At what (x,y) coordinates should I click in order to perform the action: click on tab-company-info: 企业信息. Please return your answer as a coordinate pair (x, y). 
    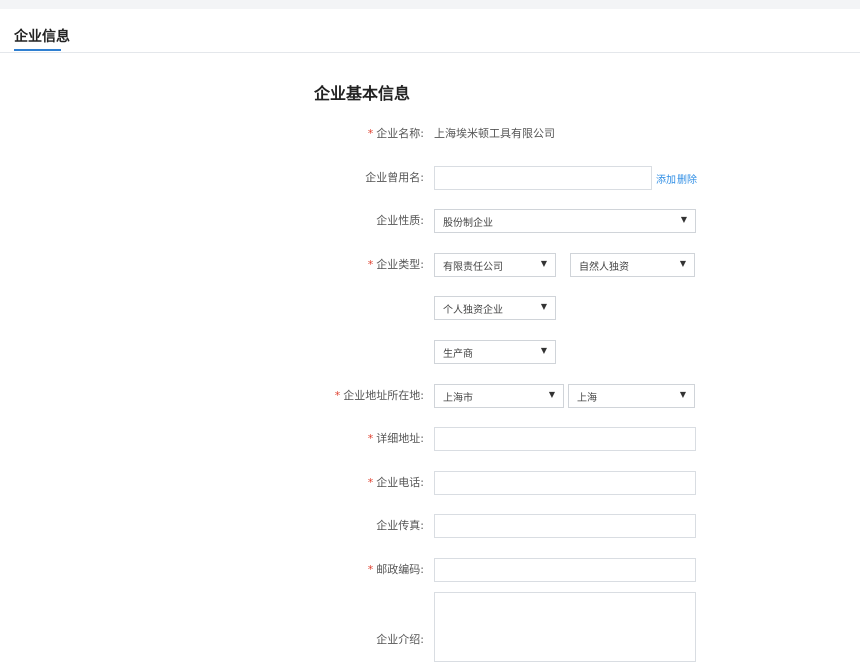
    Looking at the image, I should click on (42, 36).